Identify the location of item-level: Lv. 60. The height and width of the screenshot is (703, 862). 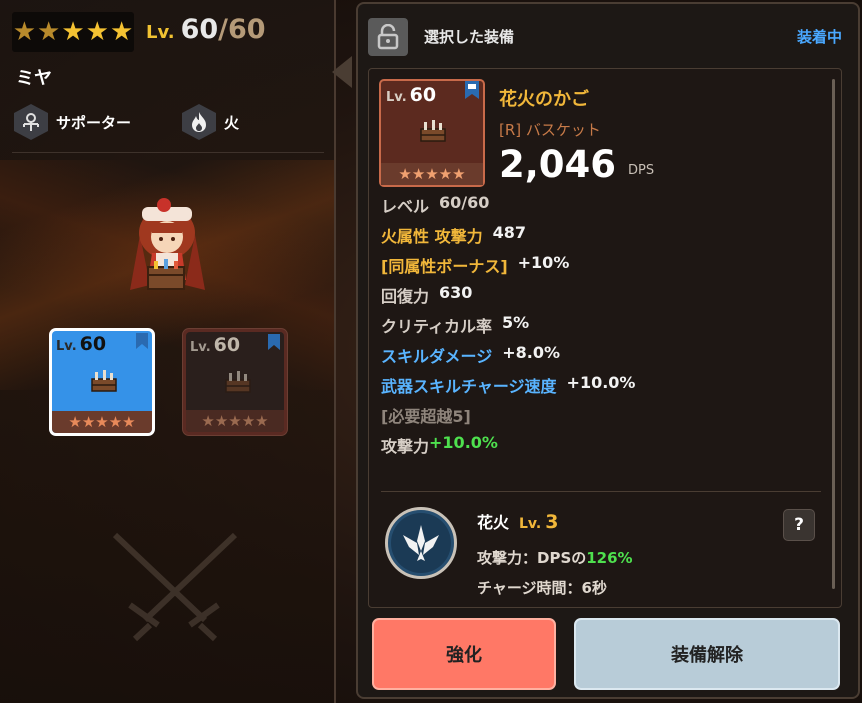
(411, 95).